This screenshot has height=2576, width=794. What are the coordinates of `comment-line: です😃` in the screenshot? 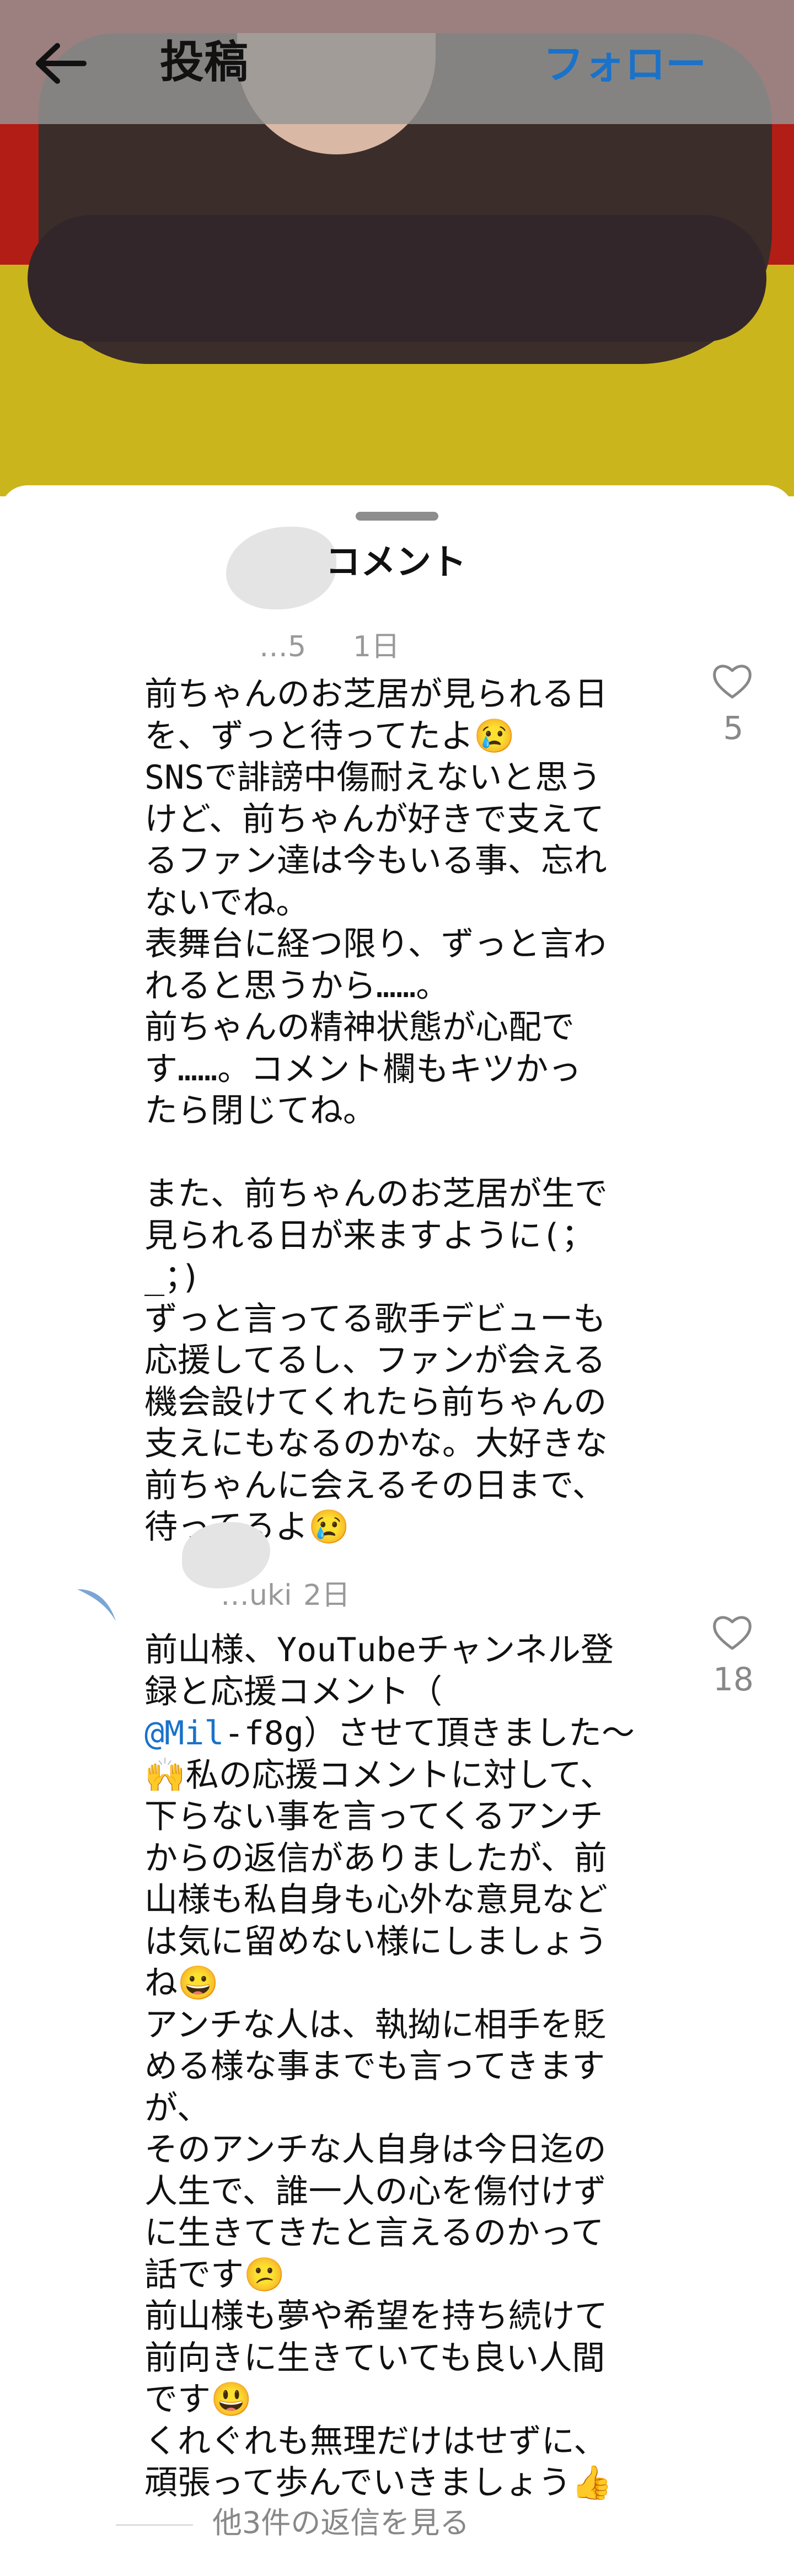 It's located at (198, 2399).